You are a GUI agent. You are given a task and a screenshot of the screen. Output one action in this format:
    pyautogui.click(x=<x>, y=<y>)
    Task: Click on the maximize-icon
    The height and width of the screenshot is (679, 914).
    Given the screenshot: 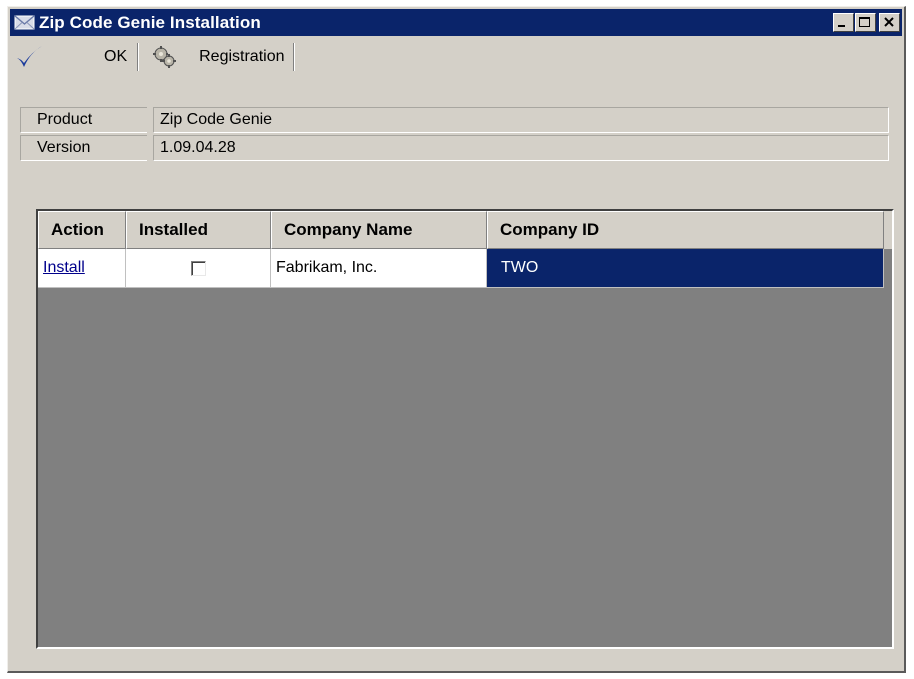 What is the action you would take?
    pyautogui.click(x=864, y=22)
    